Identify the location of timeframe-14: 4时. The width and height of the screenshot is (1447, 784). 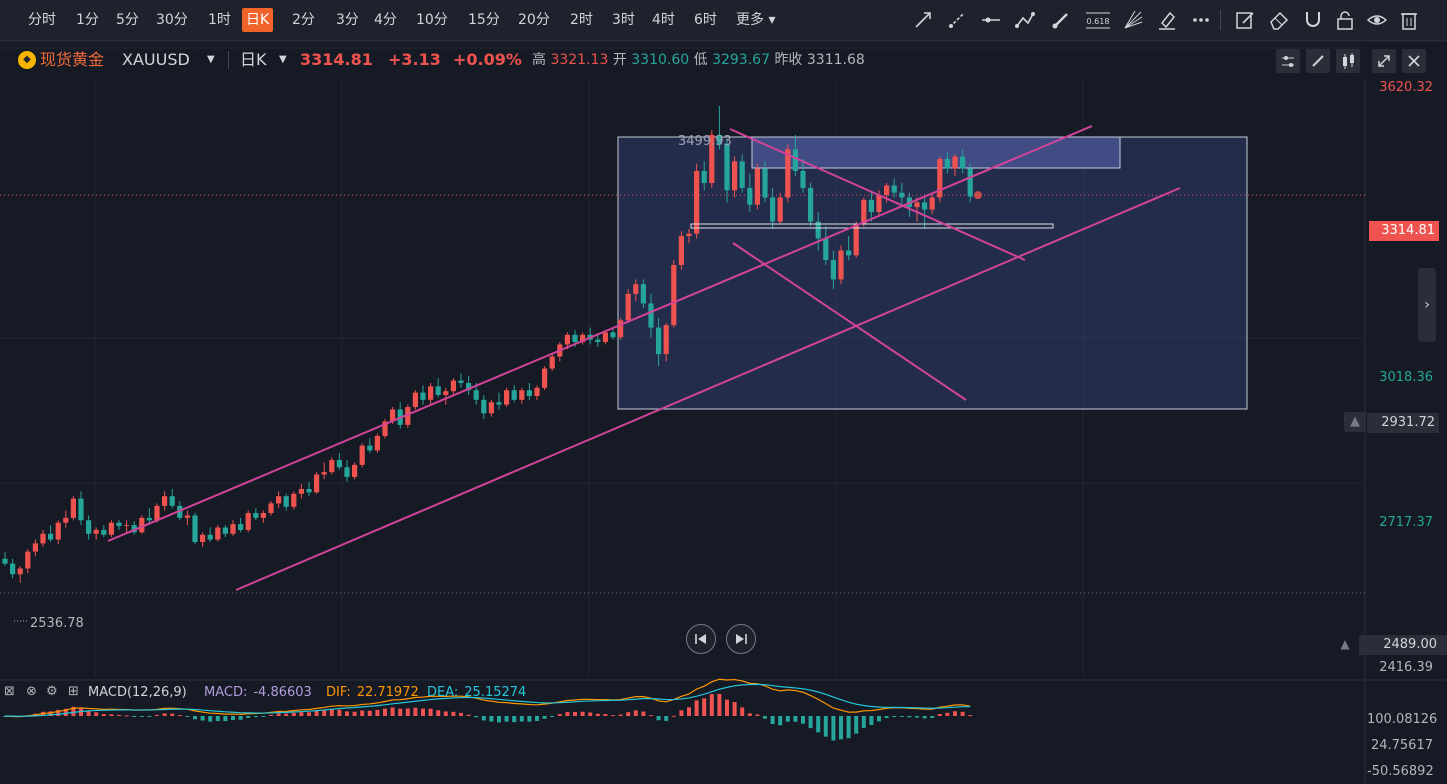
(663, 20).